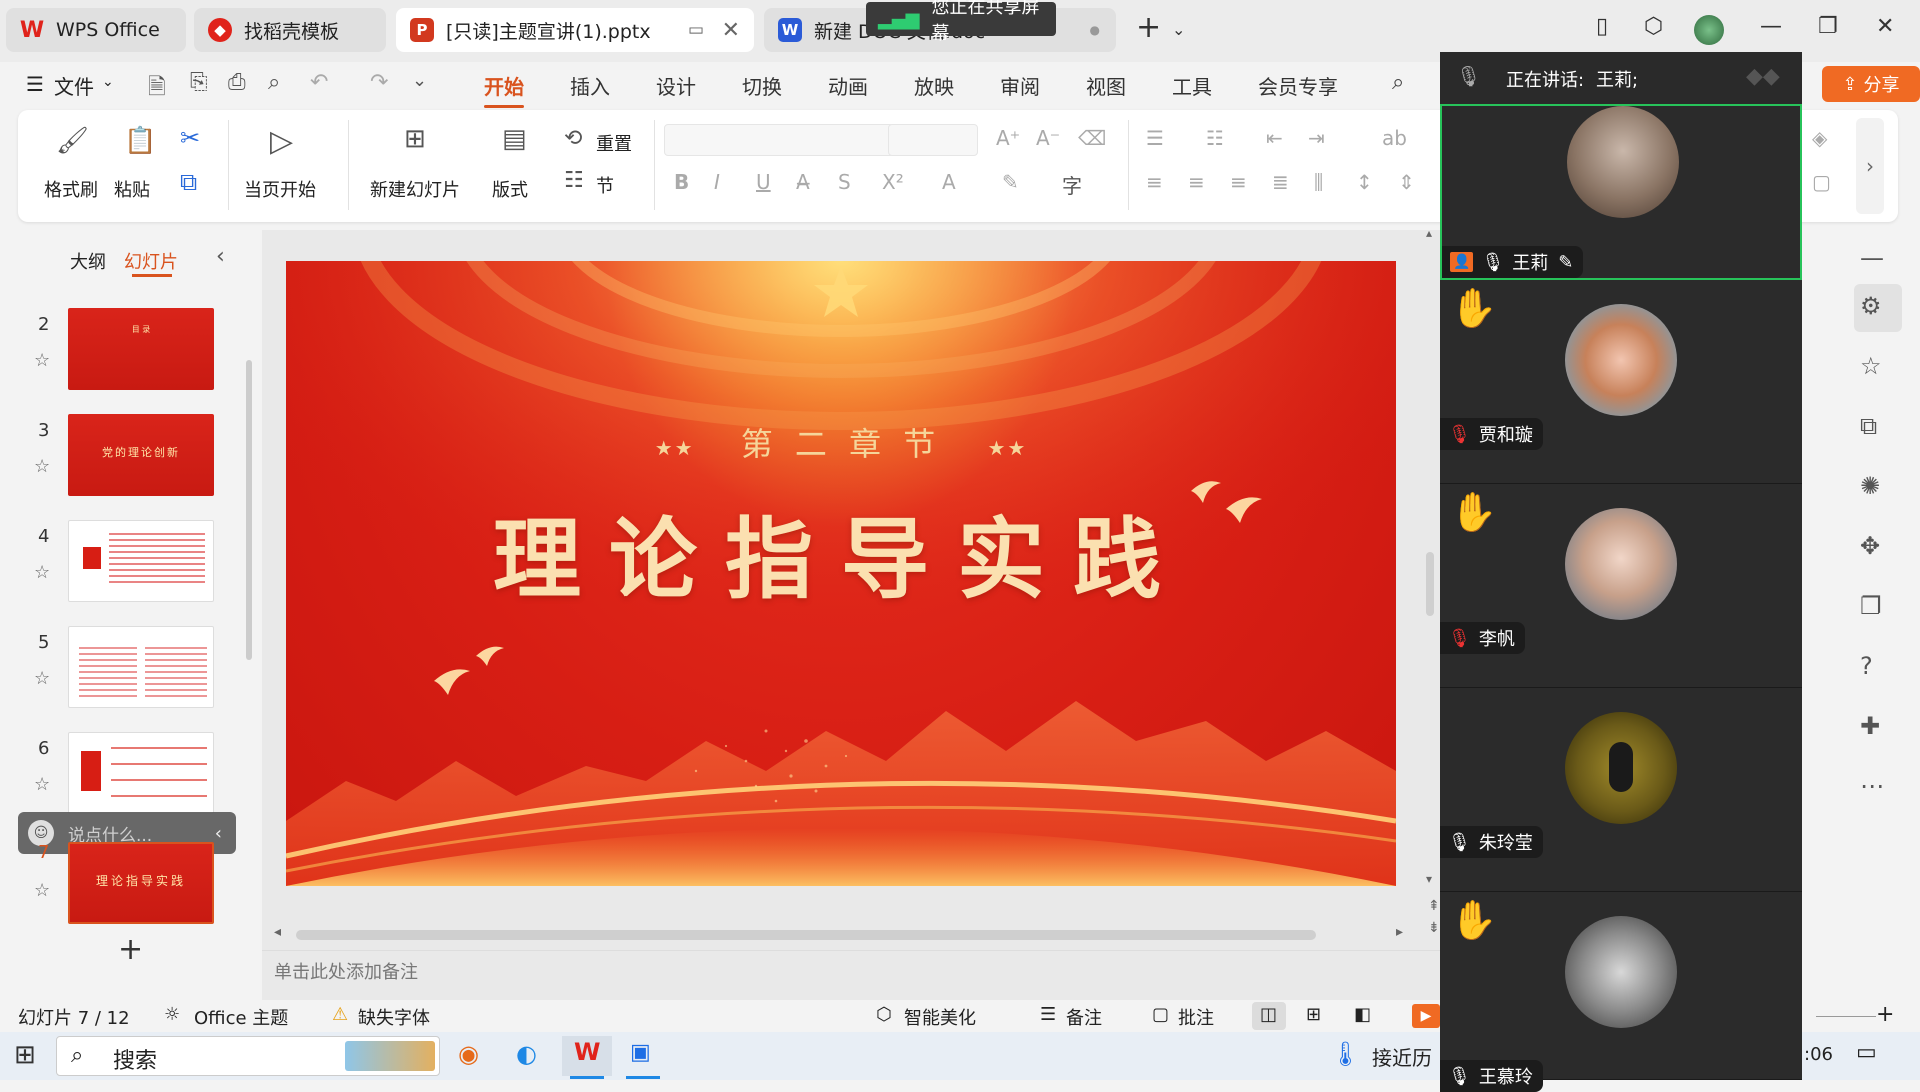 This screenshot has width=1920, height=1092. Describe the element at coordinates (1008, 138) in the screenshot. I see `increase-font-icon: A⁺` at that location.